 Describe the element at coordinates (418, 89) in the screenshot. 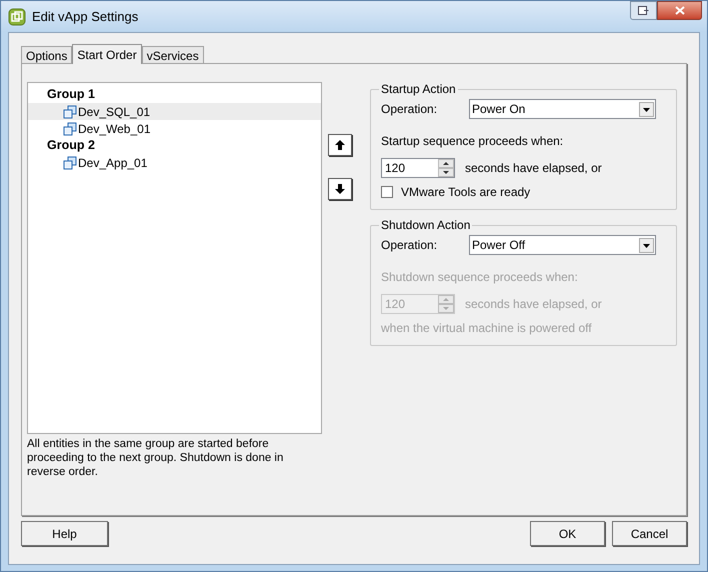

I see `group-title: Startup Action` at that location.